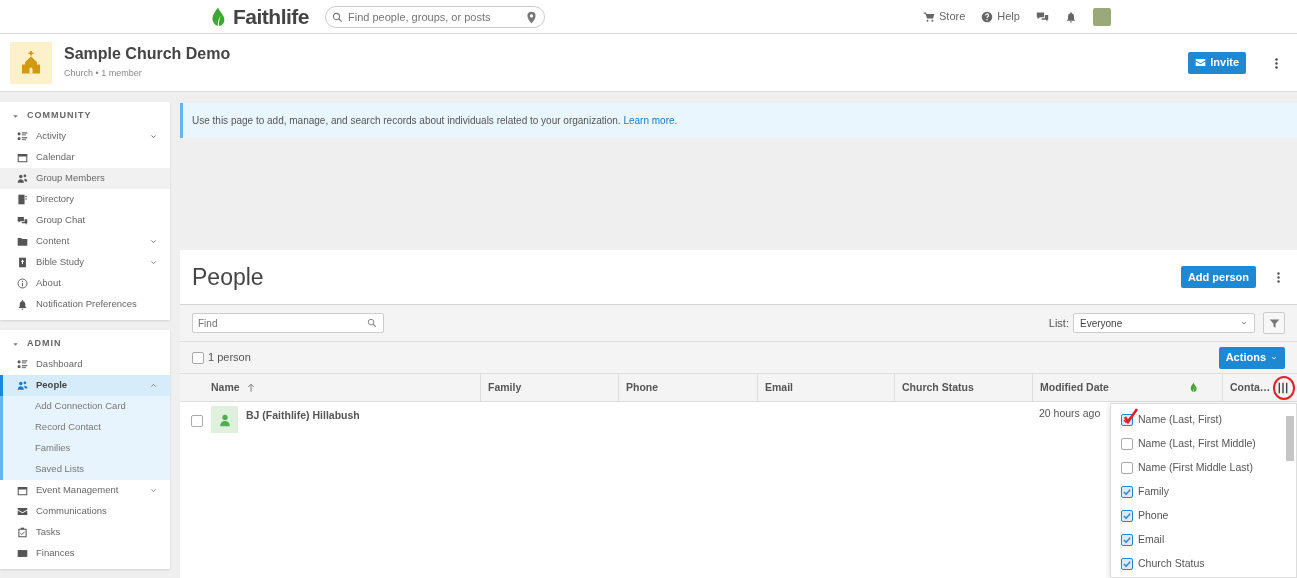 This screenshot has height=578, width=1297. Describe the element at coordinates (435, 121) in the screenshot. I see `banner-text: Use this page to add, manage, and search records about individuals related to your organization. Learn more.` at that location.